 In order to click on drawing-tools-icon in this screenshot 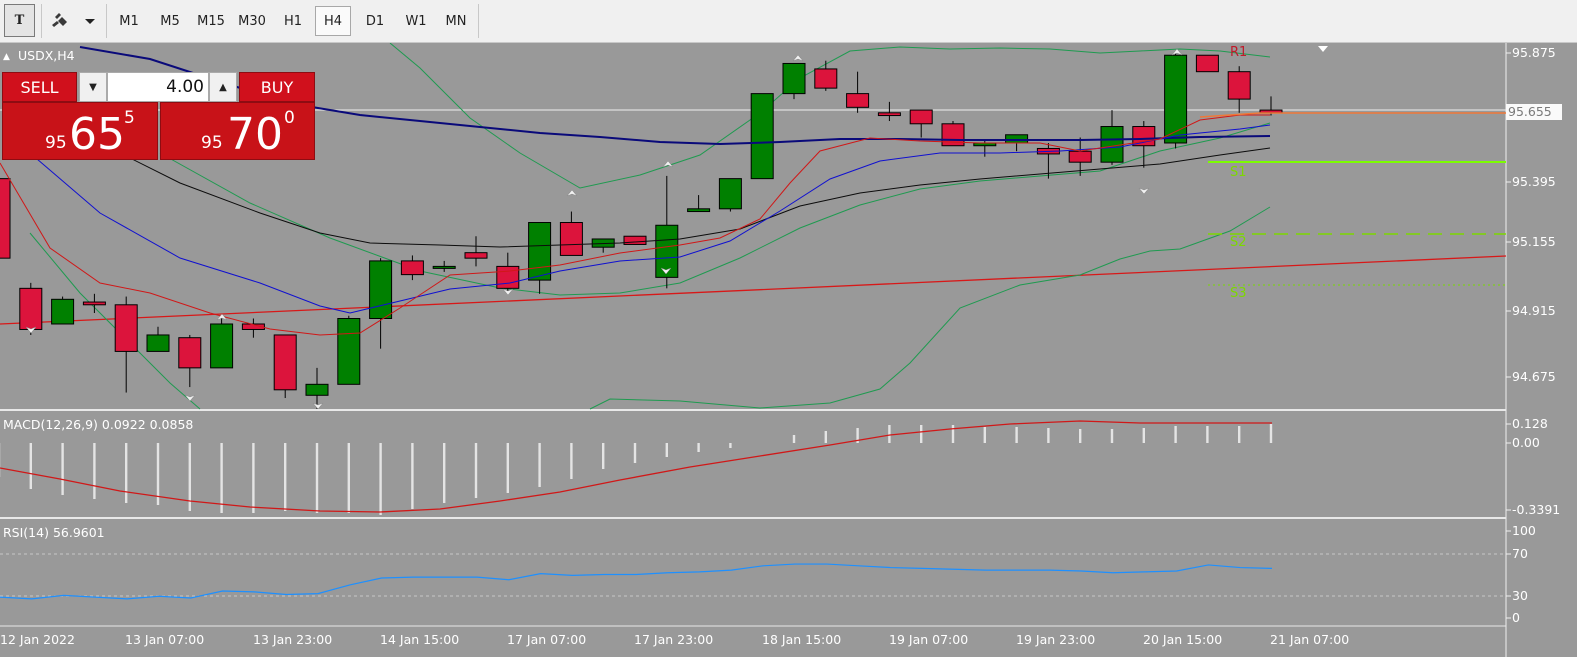, I will do `click(73, 19)`.